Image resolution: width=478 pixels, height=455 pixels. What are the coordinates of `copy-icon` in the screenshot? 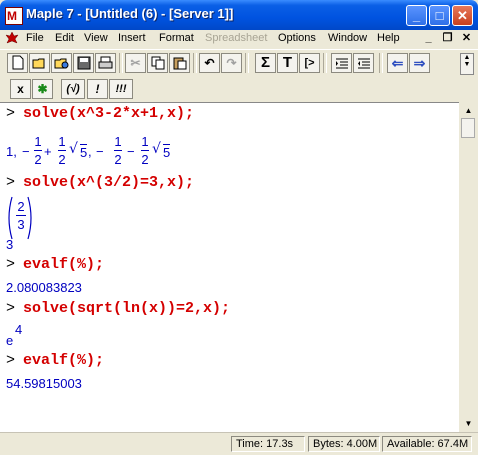 It's located at (157, 63).